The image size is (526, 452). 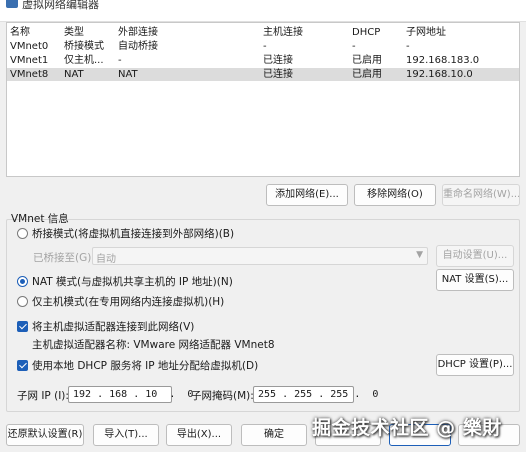 What do you see at coordinates (132, 281) in the screenshot?
I see `nat-mode-label: NAT 模式(与虚拟机共享主机的 IP 地址)(N)` at bounding box center [132, 281].